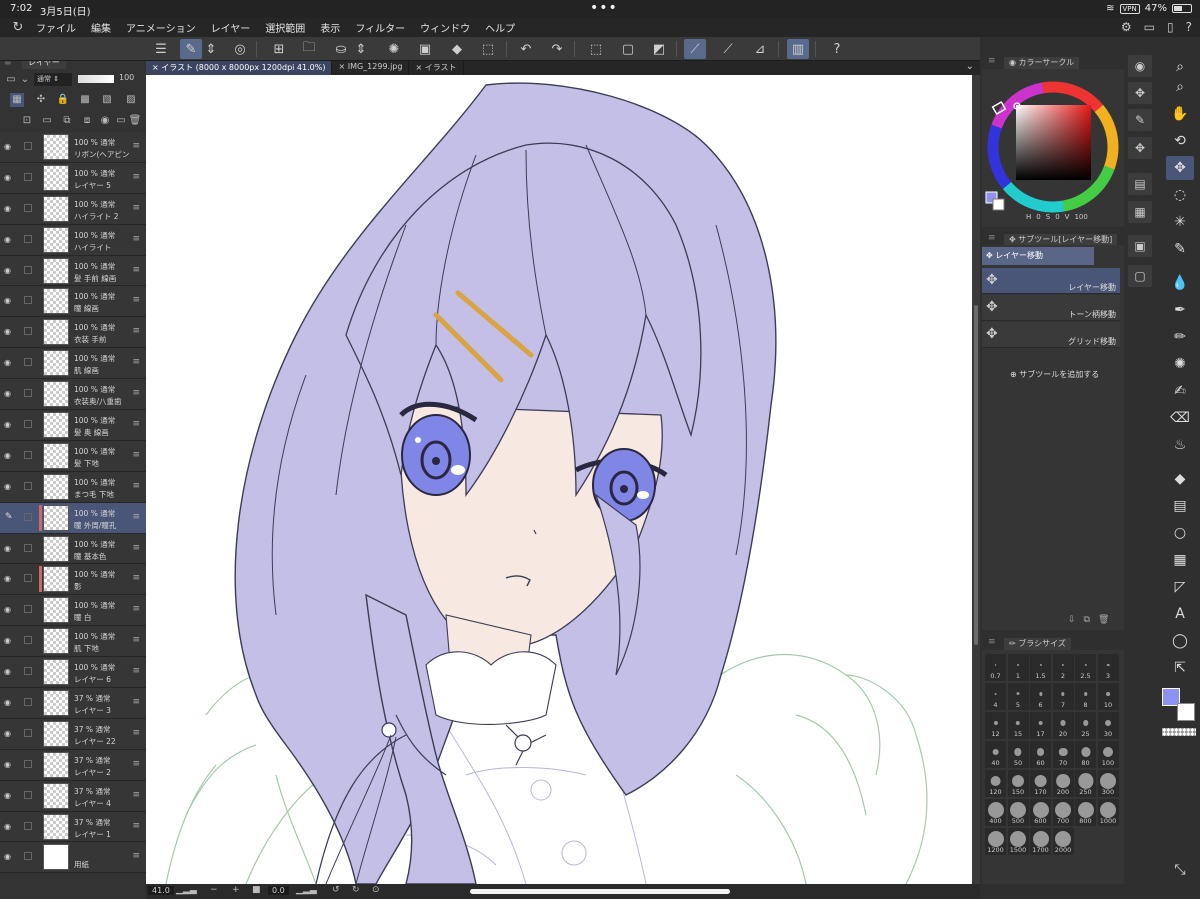 This screenshot has height=899, width=1200. What do you see at coordinates (1180, 560) in the screenshot?
I see `frame-icon: ▦` at bounding box center [1180, 560].